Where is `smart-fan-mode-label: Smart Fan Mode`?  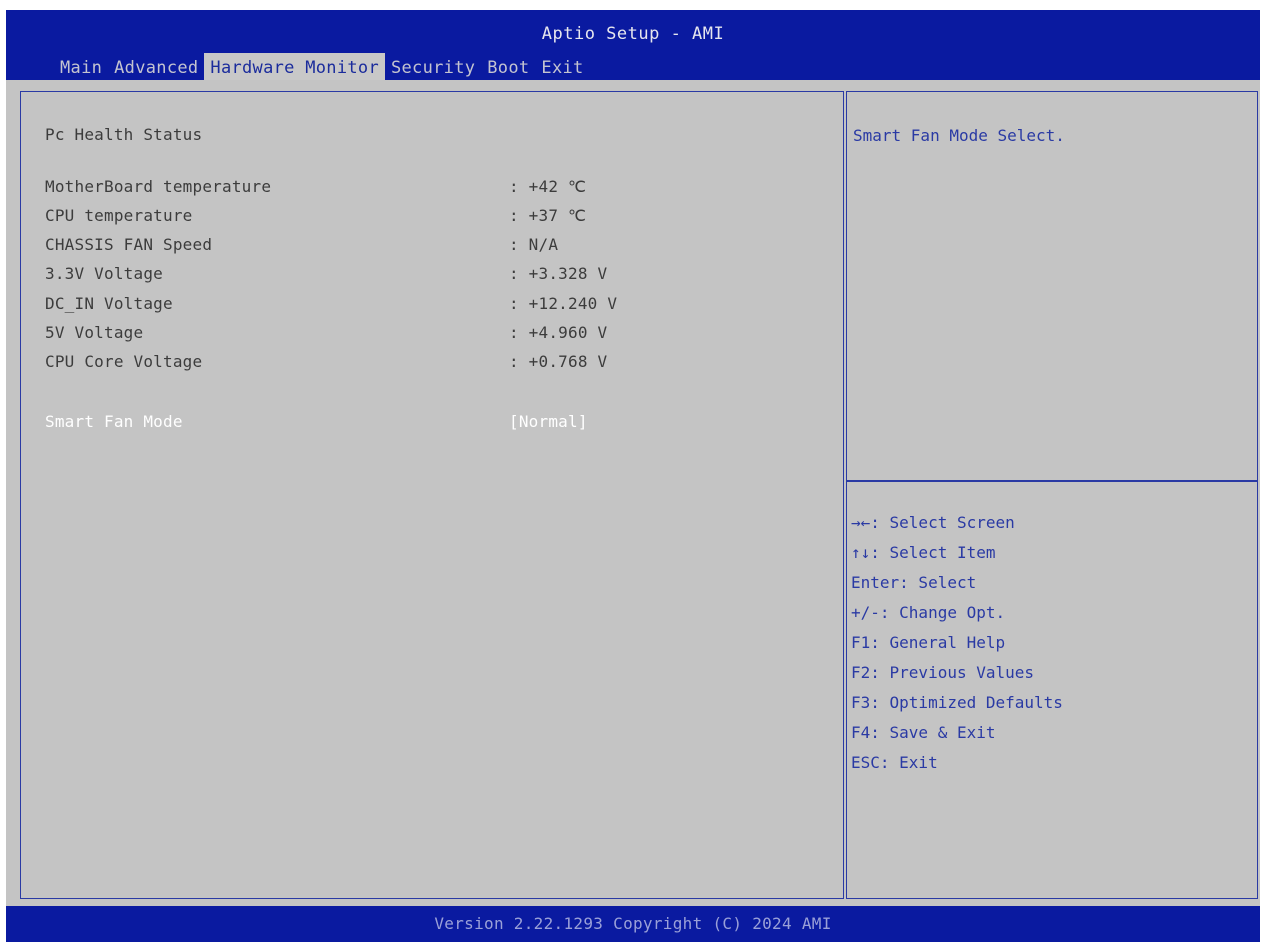 smart-fan-mode-label: Smart Fan Mode is located at coordinates (114, 421).